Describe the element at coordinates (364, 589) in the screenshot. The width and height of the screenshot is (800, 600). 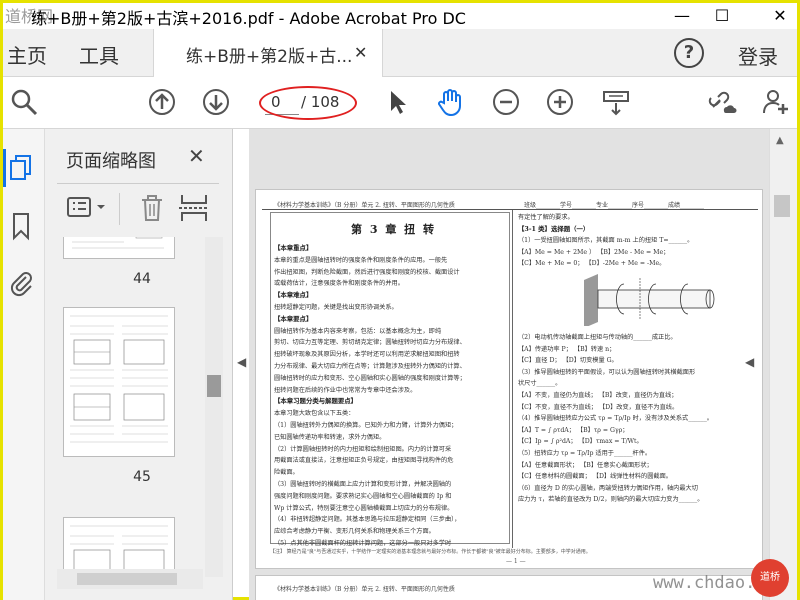
I see `next-page-header: 《材料力学基本训练》（B 分册）单元 2. 扭转、平面图形的几何性质` at that location.